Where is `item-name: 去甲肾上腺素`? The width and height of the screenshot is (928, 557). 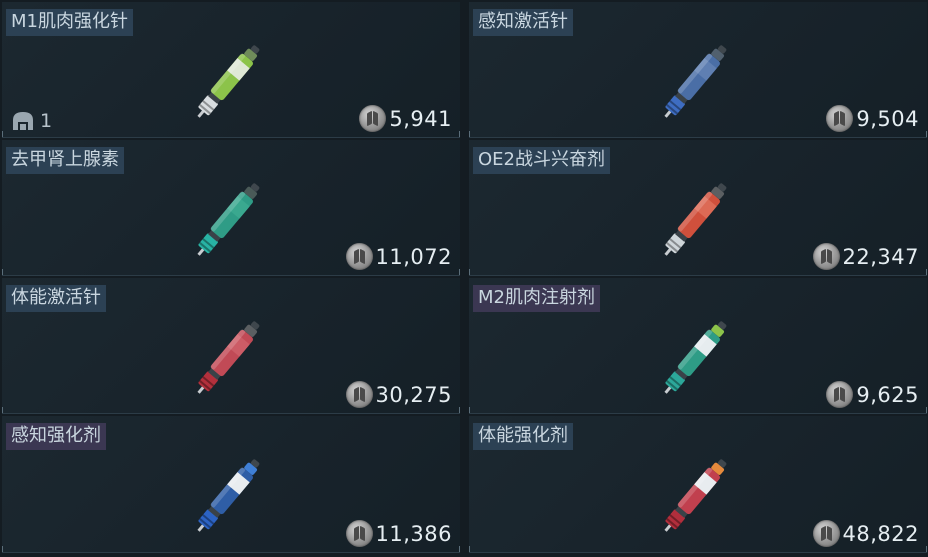 item-name: 去甲肾上腺素 is located at coordinates (65, 160).